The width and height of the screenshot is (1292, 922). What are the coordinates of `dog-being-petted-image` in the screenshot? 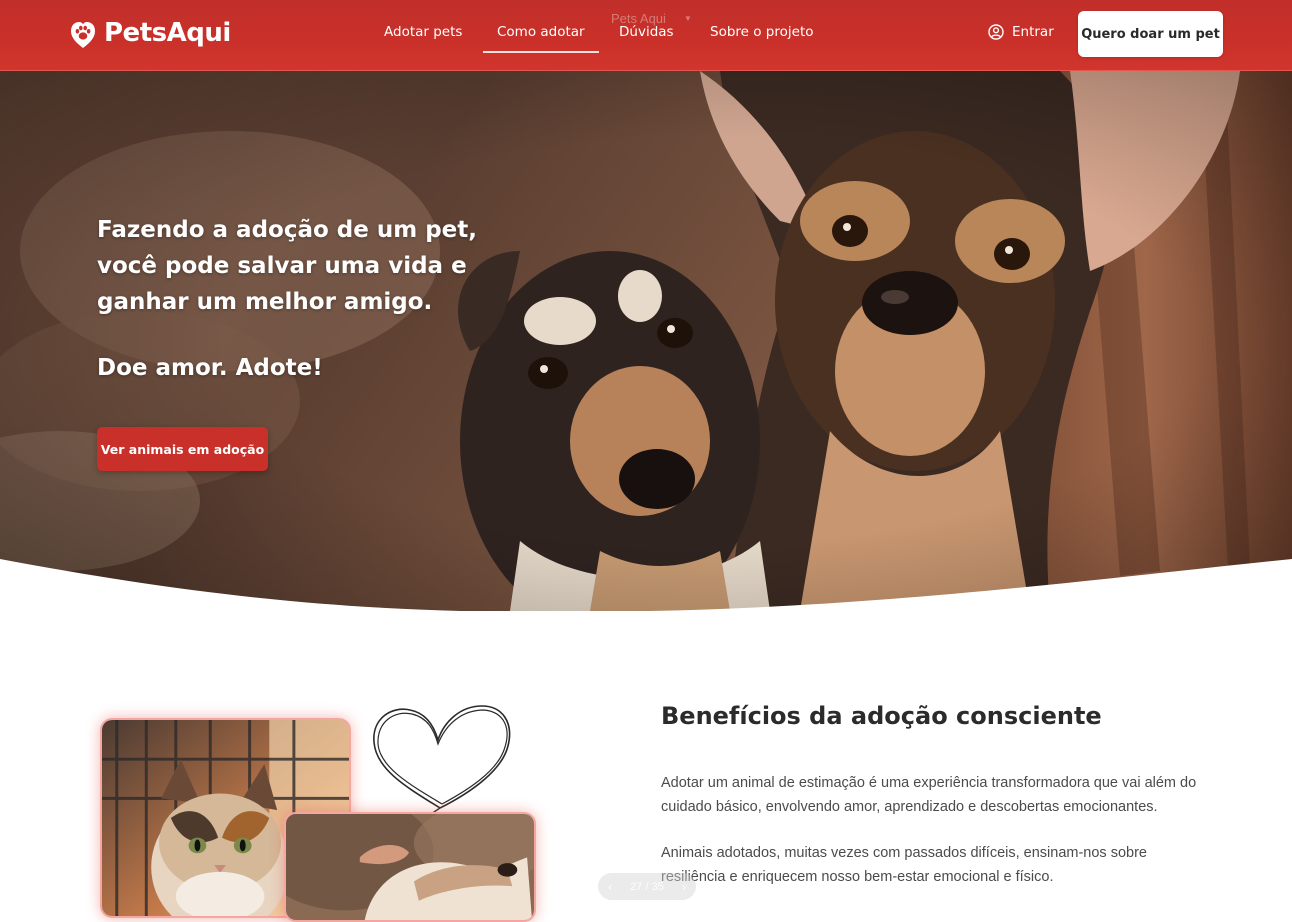 It's located at (410, 867).